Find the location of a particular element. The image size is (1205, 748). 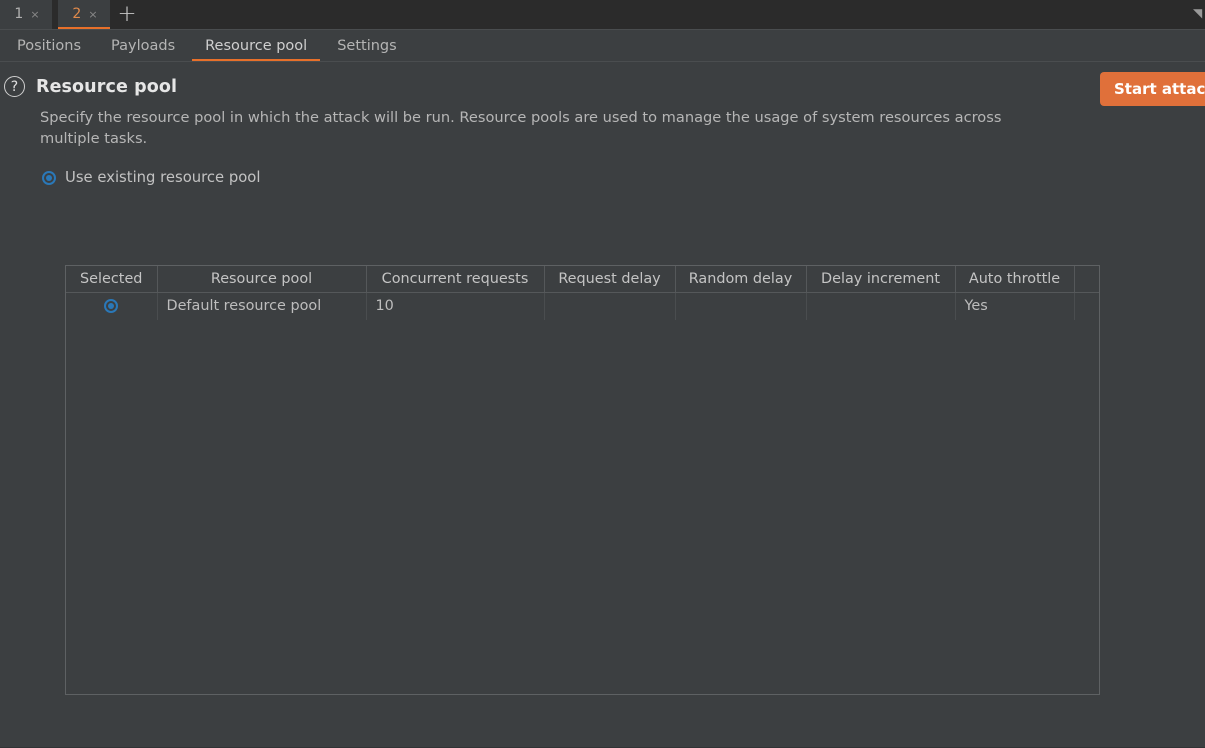

cell-concurrent-requests: 10 is located at coordinates (455, 306).